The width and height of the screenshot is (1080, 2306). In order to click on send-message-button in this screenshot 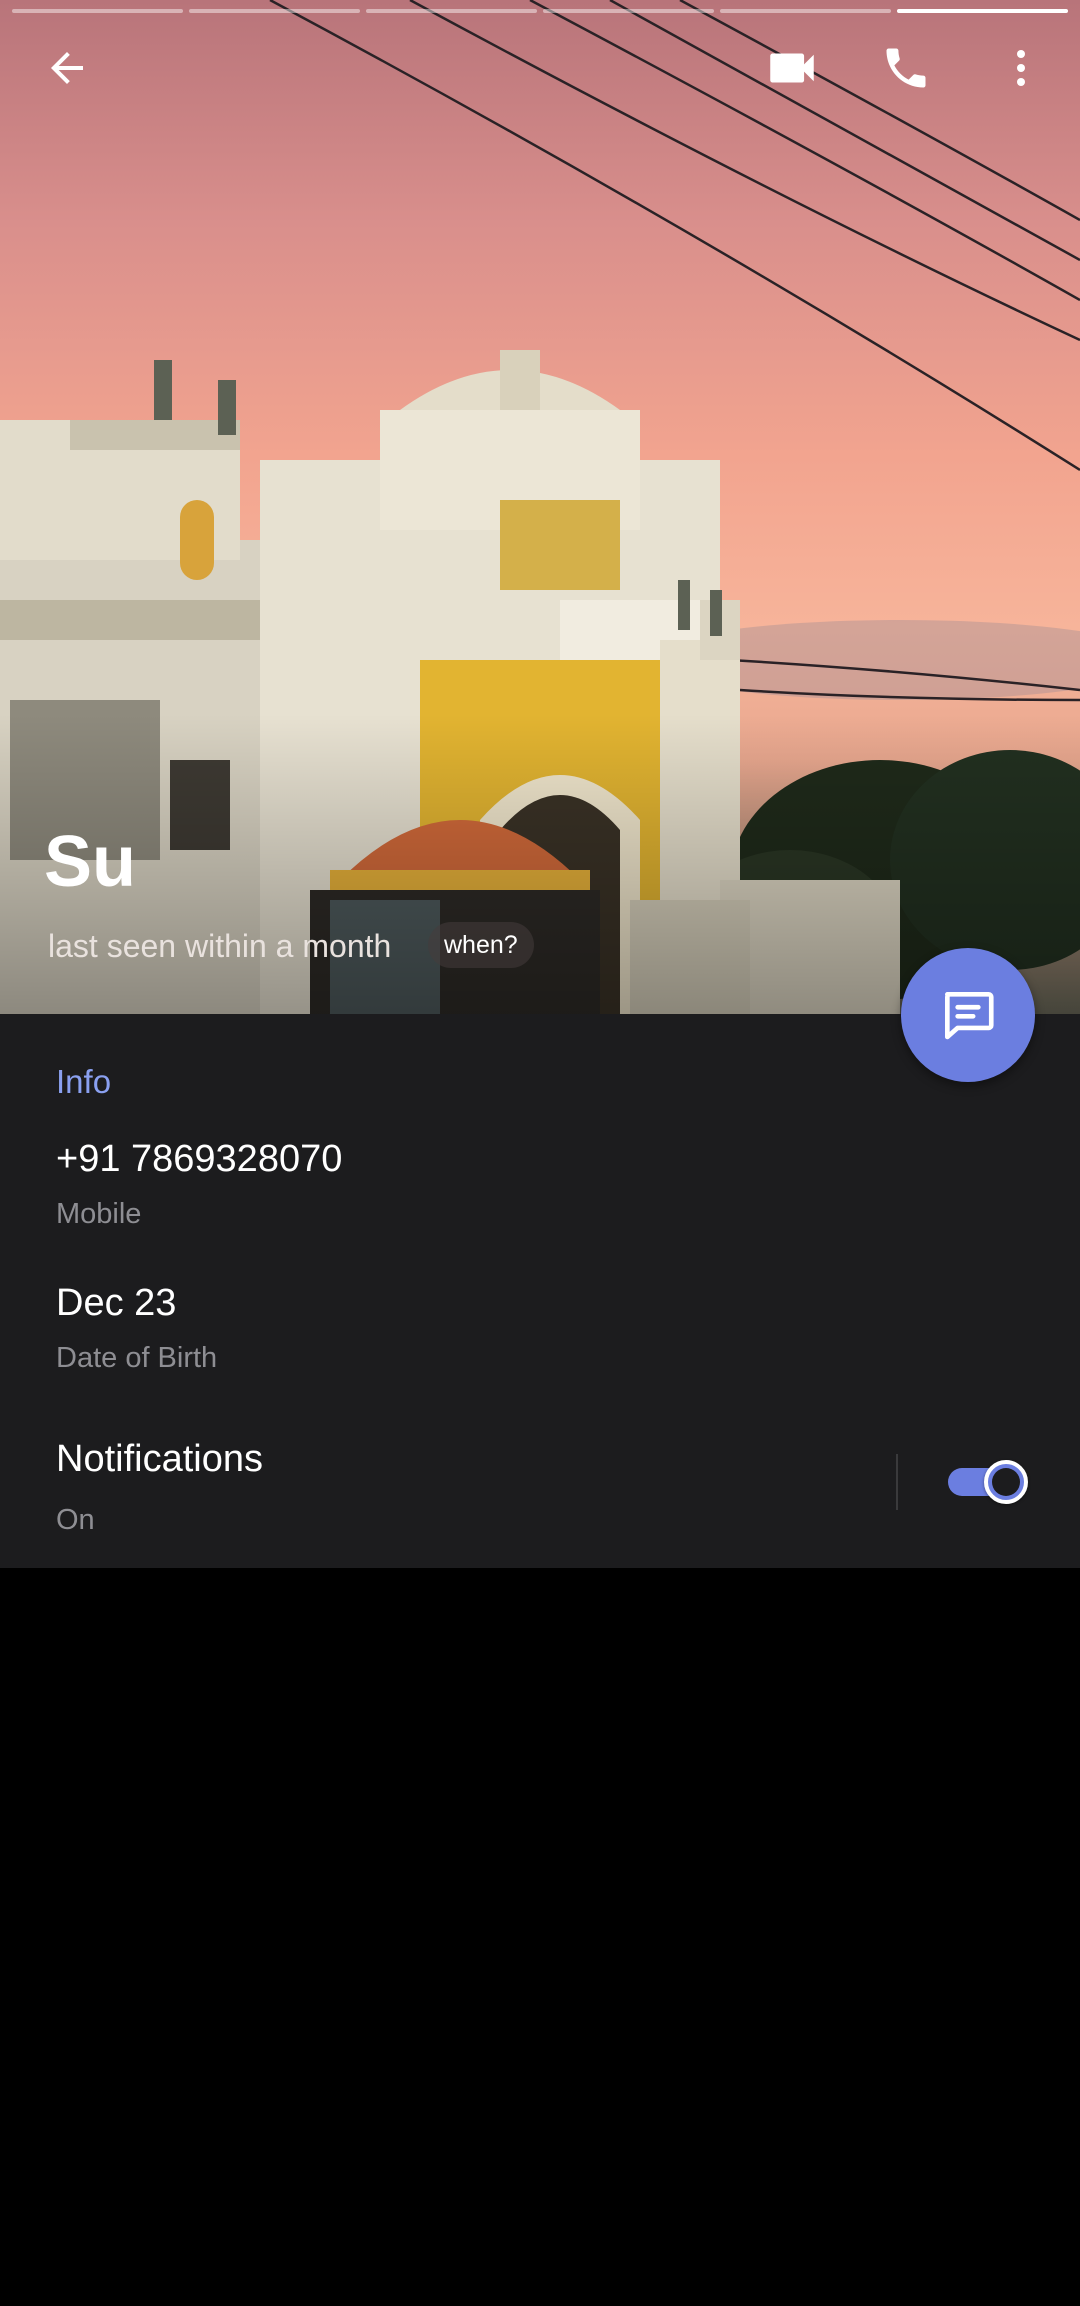, I will do `click(968, 1015)`.